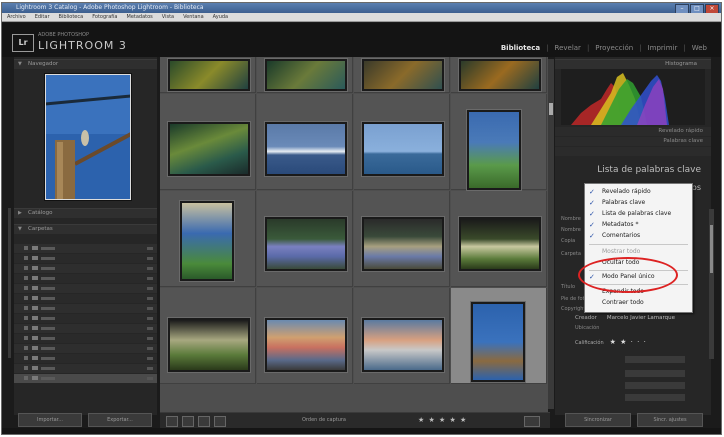 Image resolution: width=724 pixels, height=437 pixels. What do you see at coordinates (220, 421) in the screenshot?
I see `survey-view-icon` at bounding box center [220, 421].